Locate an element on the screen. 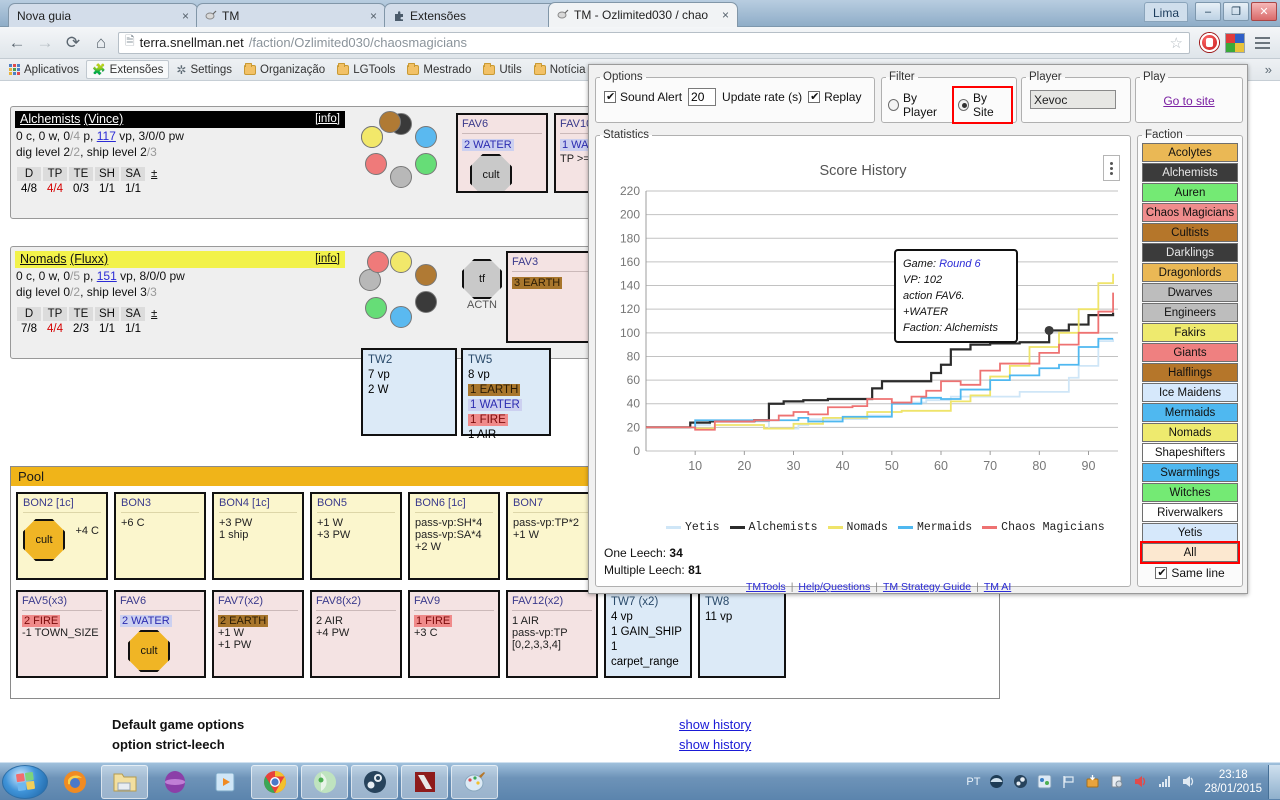 This screenshot has height=800, width=1280. tm-extension-icon is located at coordinates (1235, 42).